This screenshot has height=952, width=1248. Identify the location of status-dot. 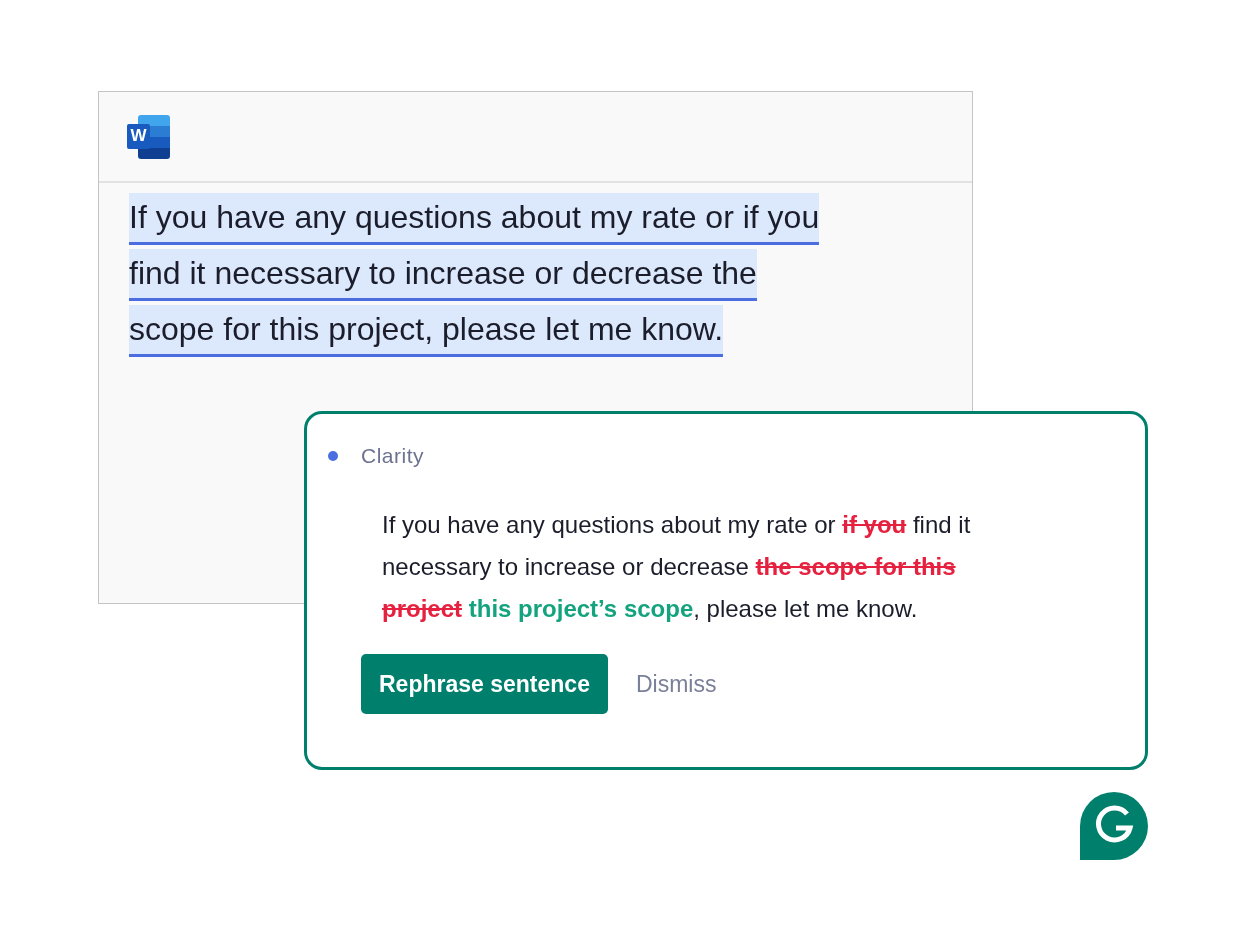
(333, 456).